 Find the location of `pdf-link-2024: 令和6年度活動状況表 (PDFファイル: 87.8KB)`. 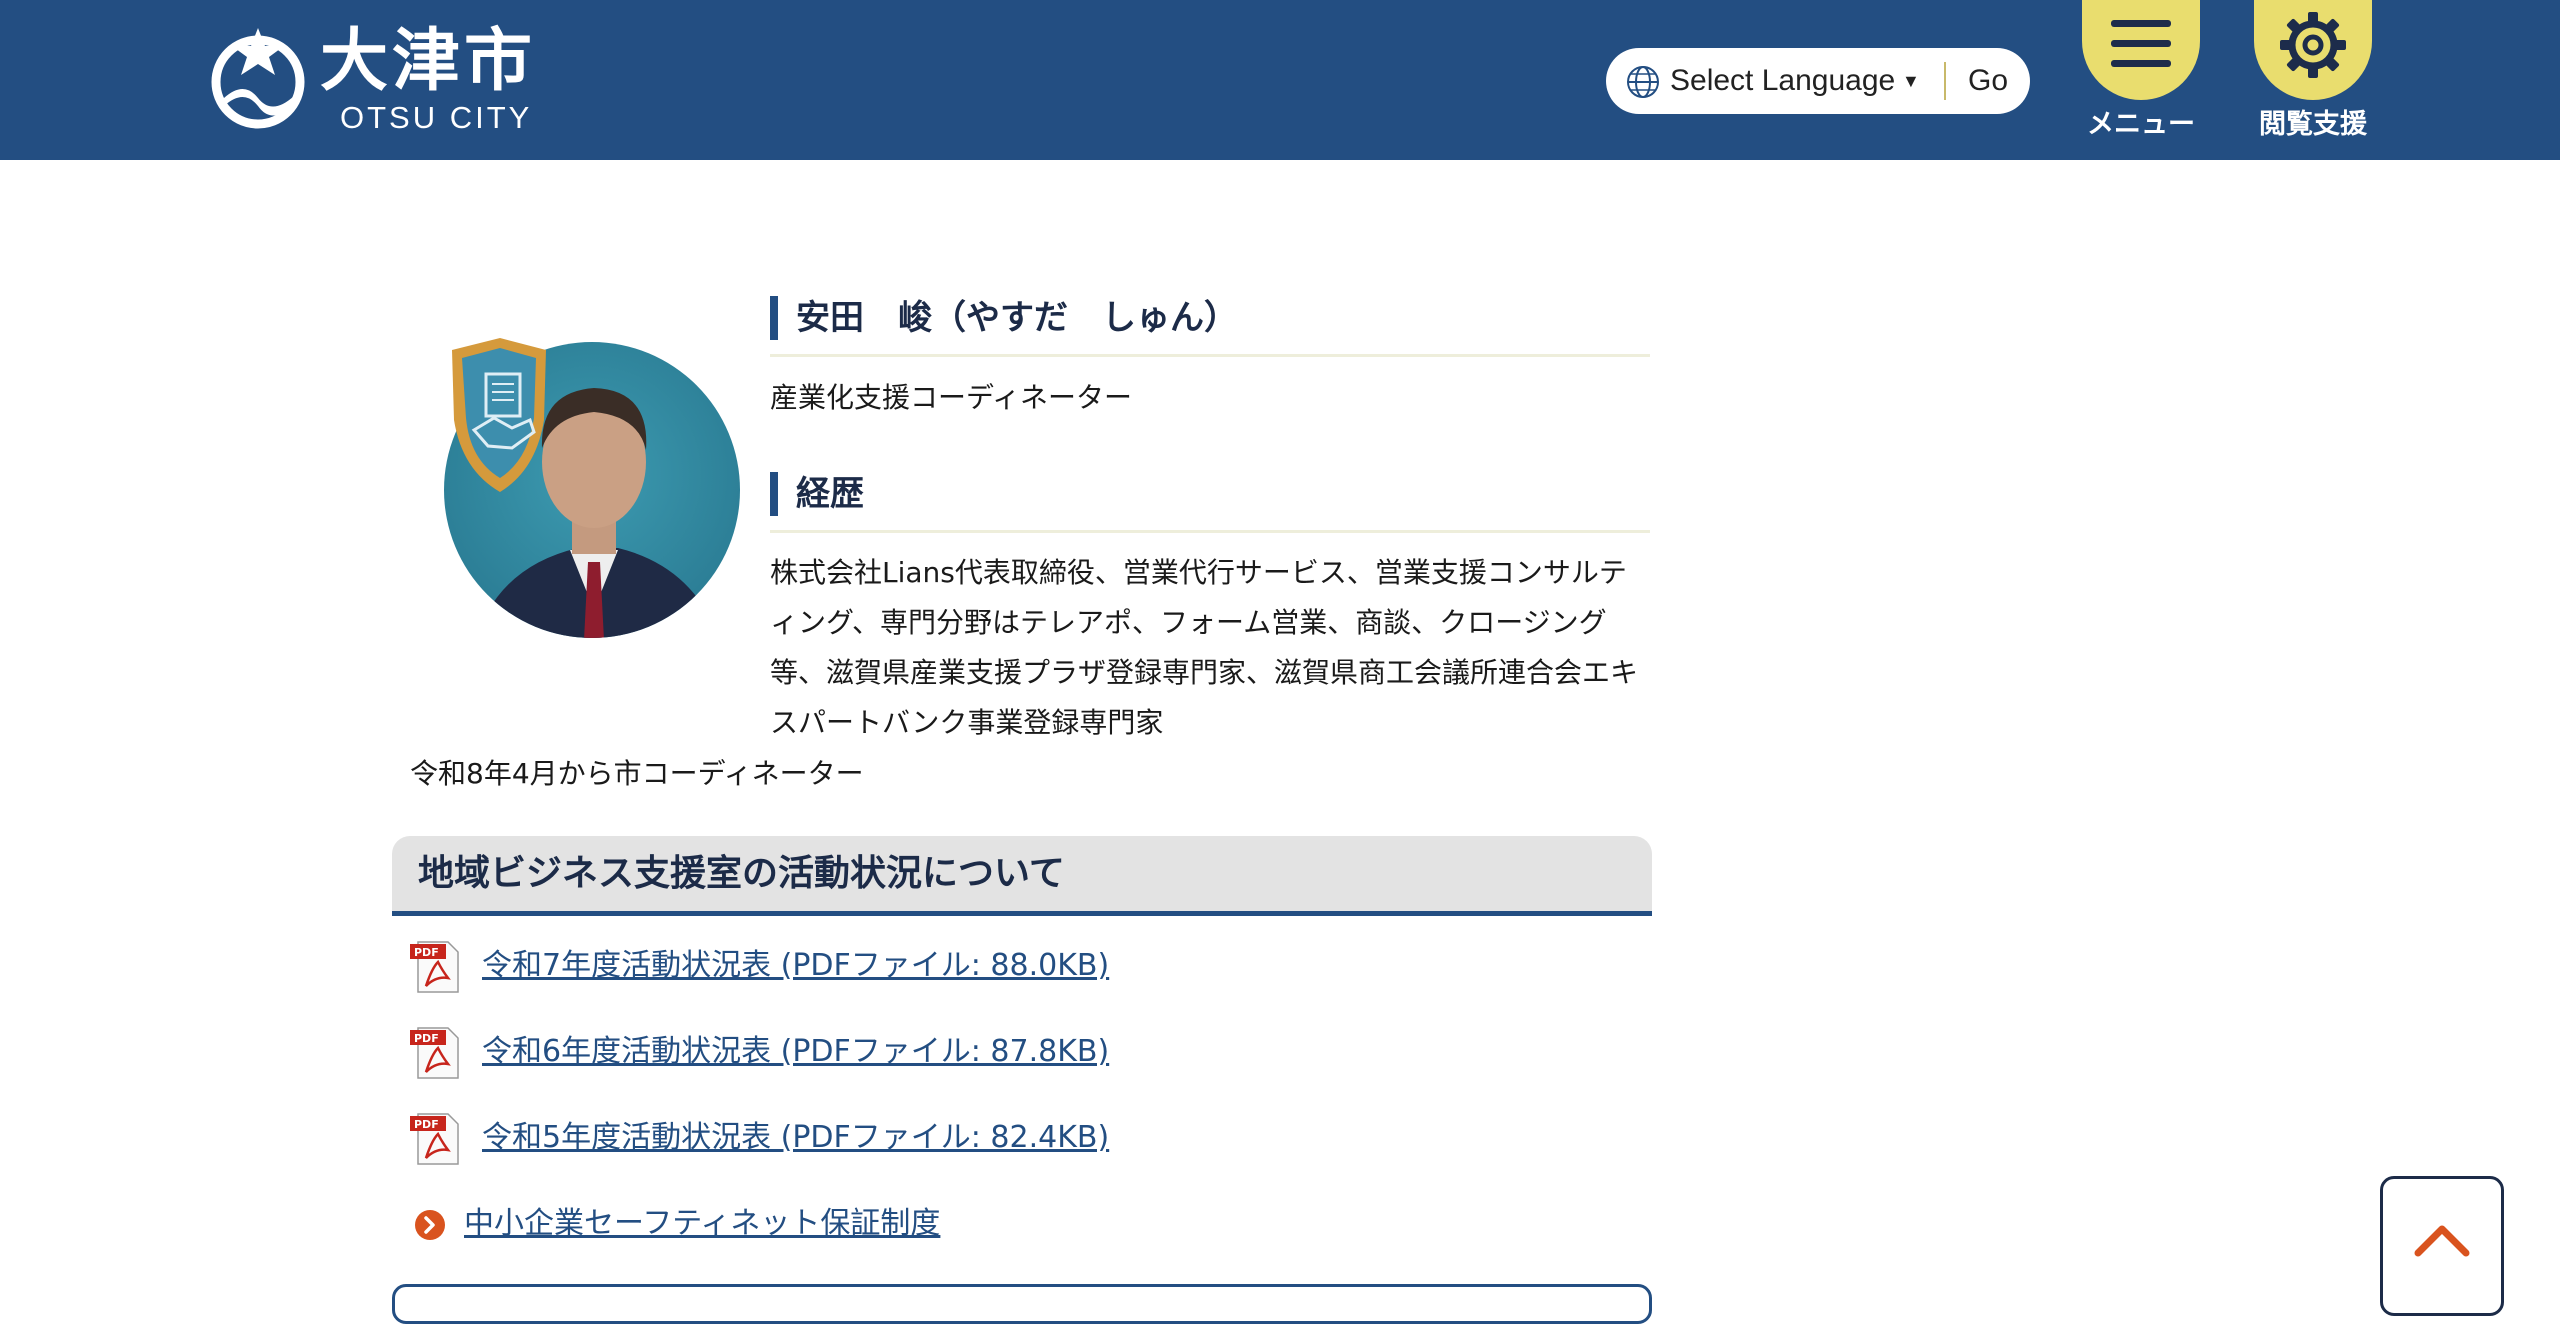

pdf-link-2024: 令和6年度活動状況表 (PDFファイル: 87.8KB) is located at coordinates (795, 1052).